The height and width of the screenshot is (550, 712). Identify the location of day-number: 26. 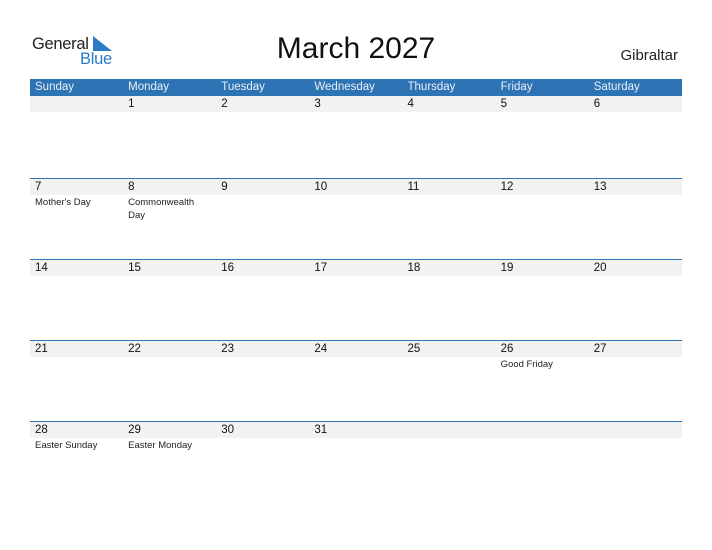
(507, 349).